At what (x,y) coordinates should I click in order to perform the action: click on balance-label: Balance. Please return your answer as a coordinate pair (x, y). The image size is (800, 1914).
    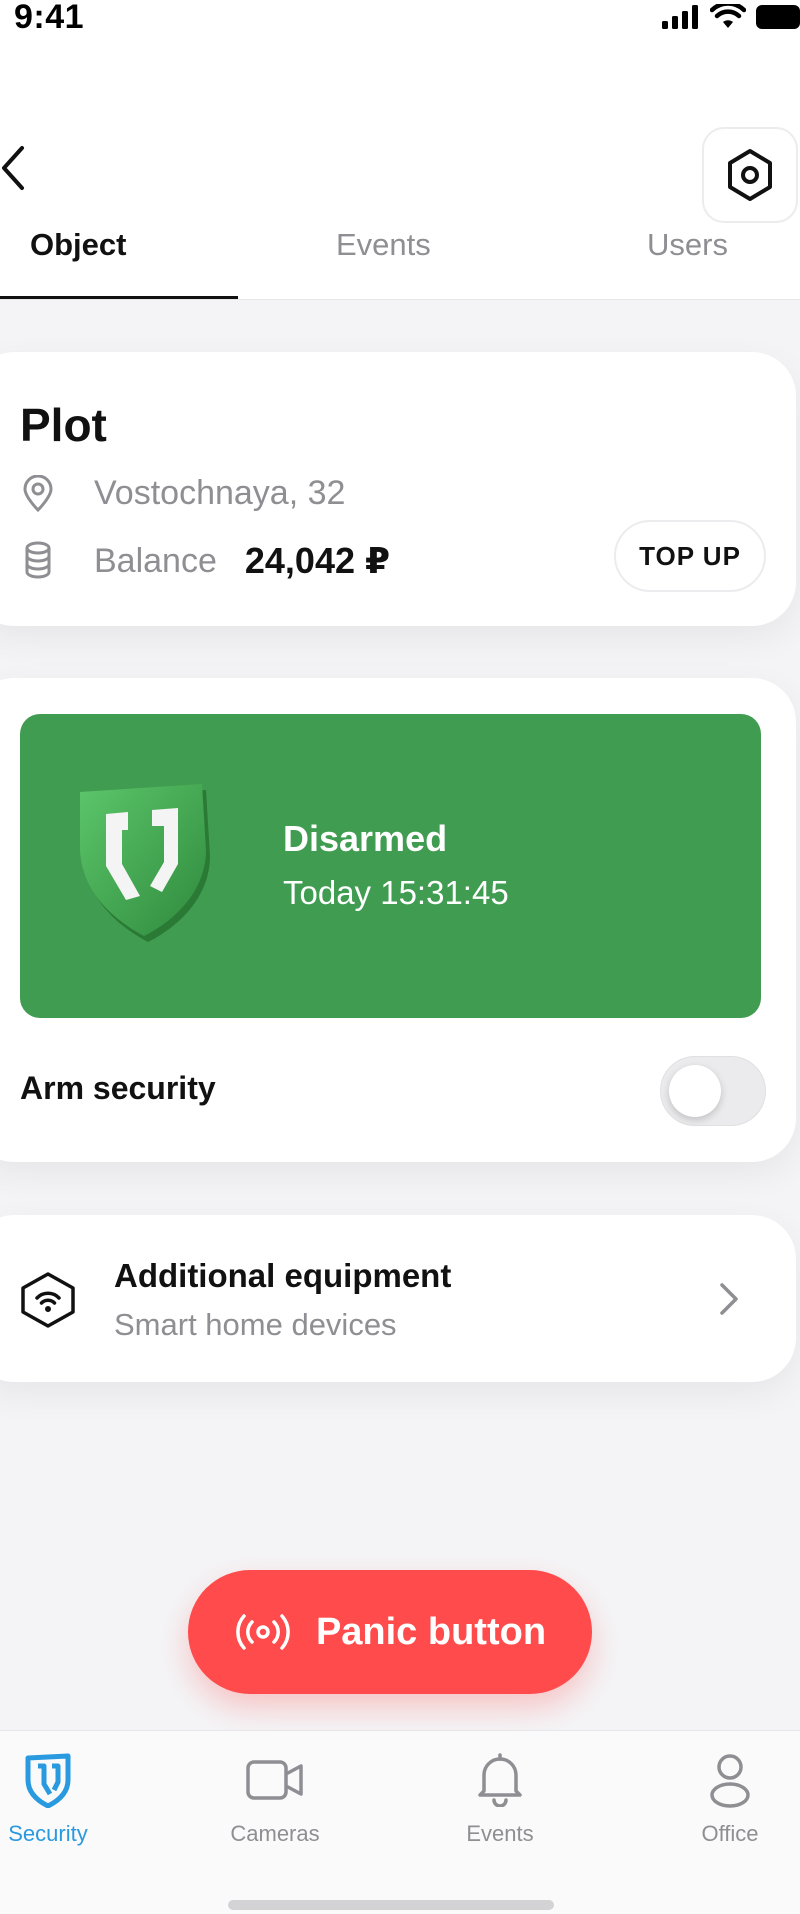
    Looking at the image, I should click on (155, 560).